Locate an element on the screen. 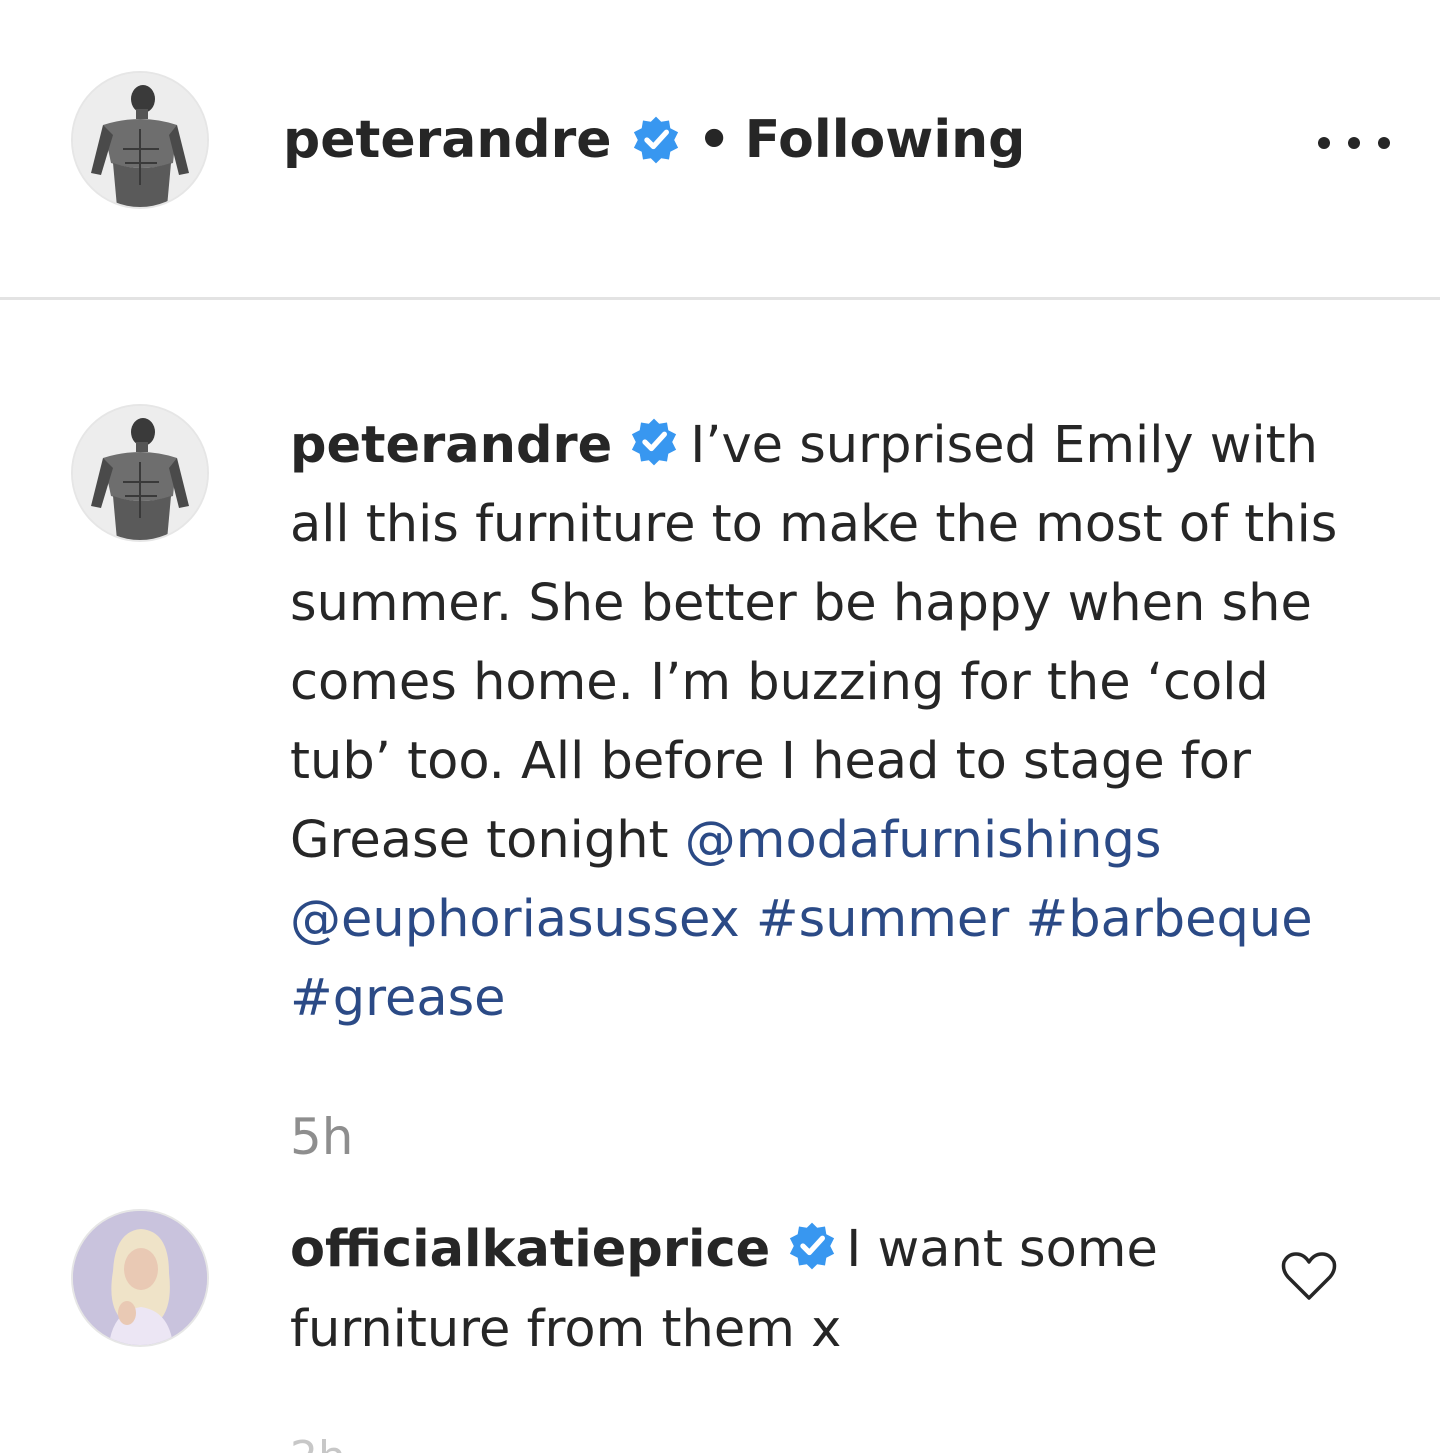  more-options-icon is located at coordinates (1354, 143).